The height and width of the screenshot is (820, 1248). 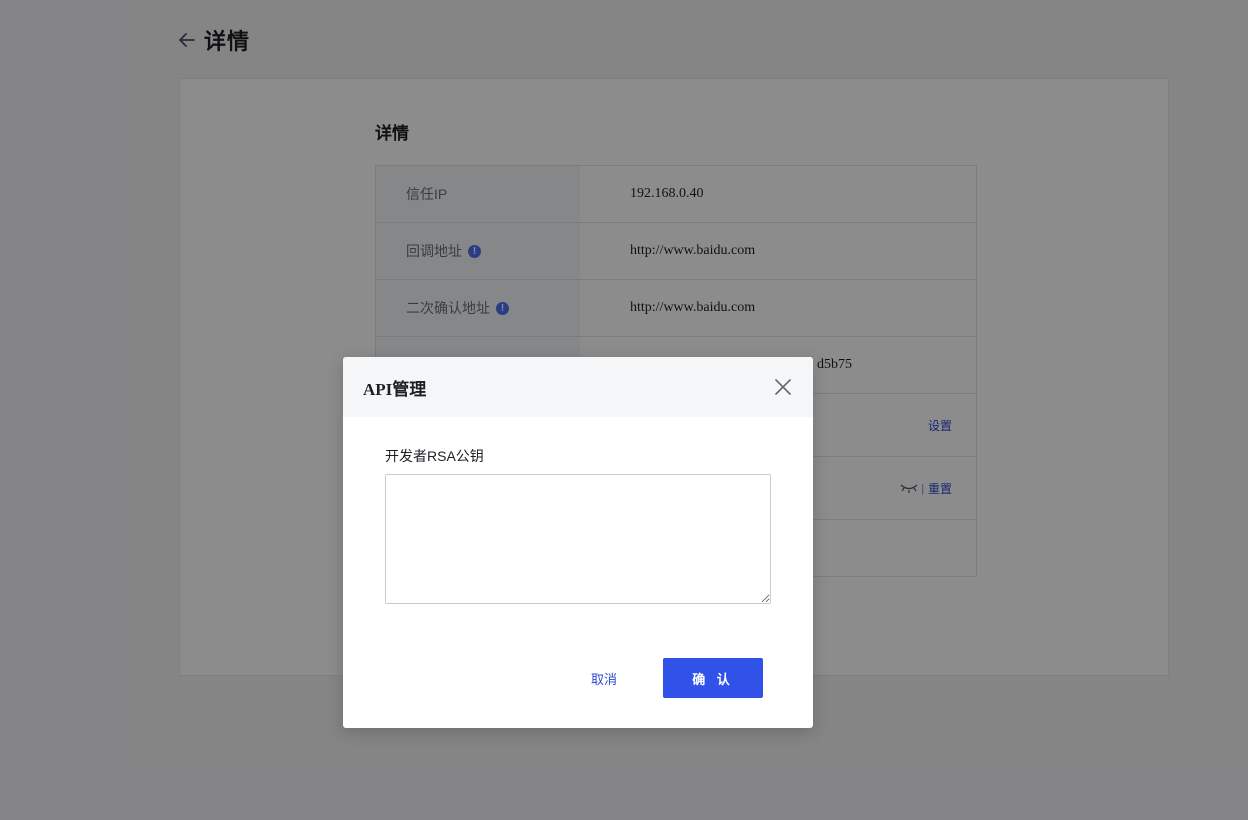 I want to click on modal-header: API管理, so click(x=578, y=387).